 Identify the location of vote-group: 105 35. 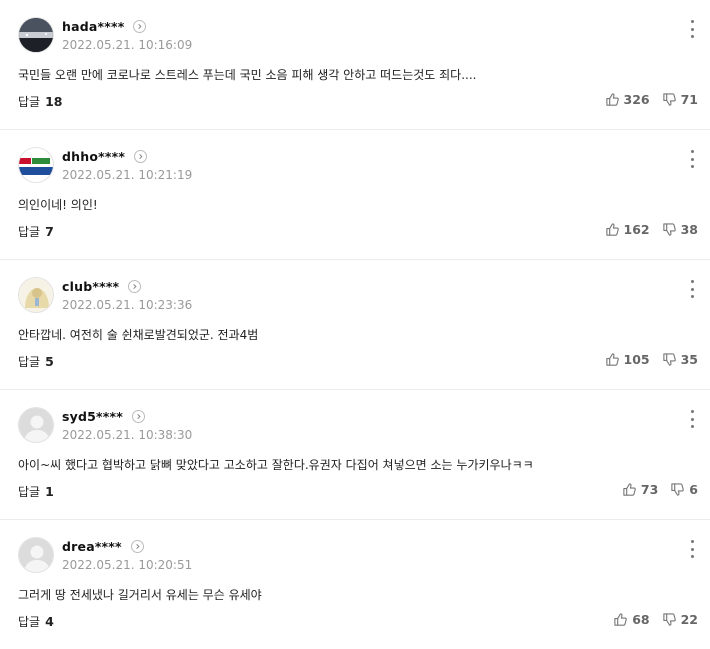
(651, 359).